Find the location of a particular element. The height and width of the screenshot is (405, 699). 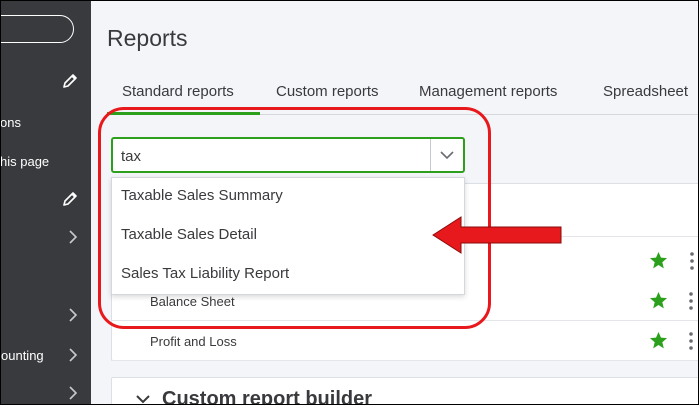

report-search-input is located at coordinates (271, 156).